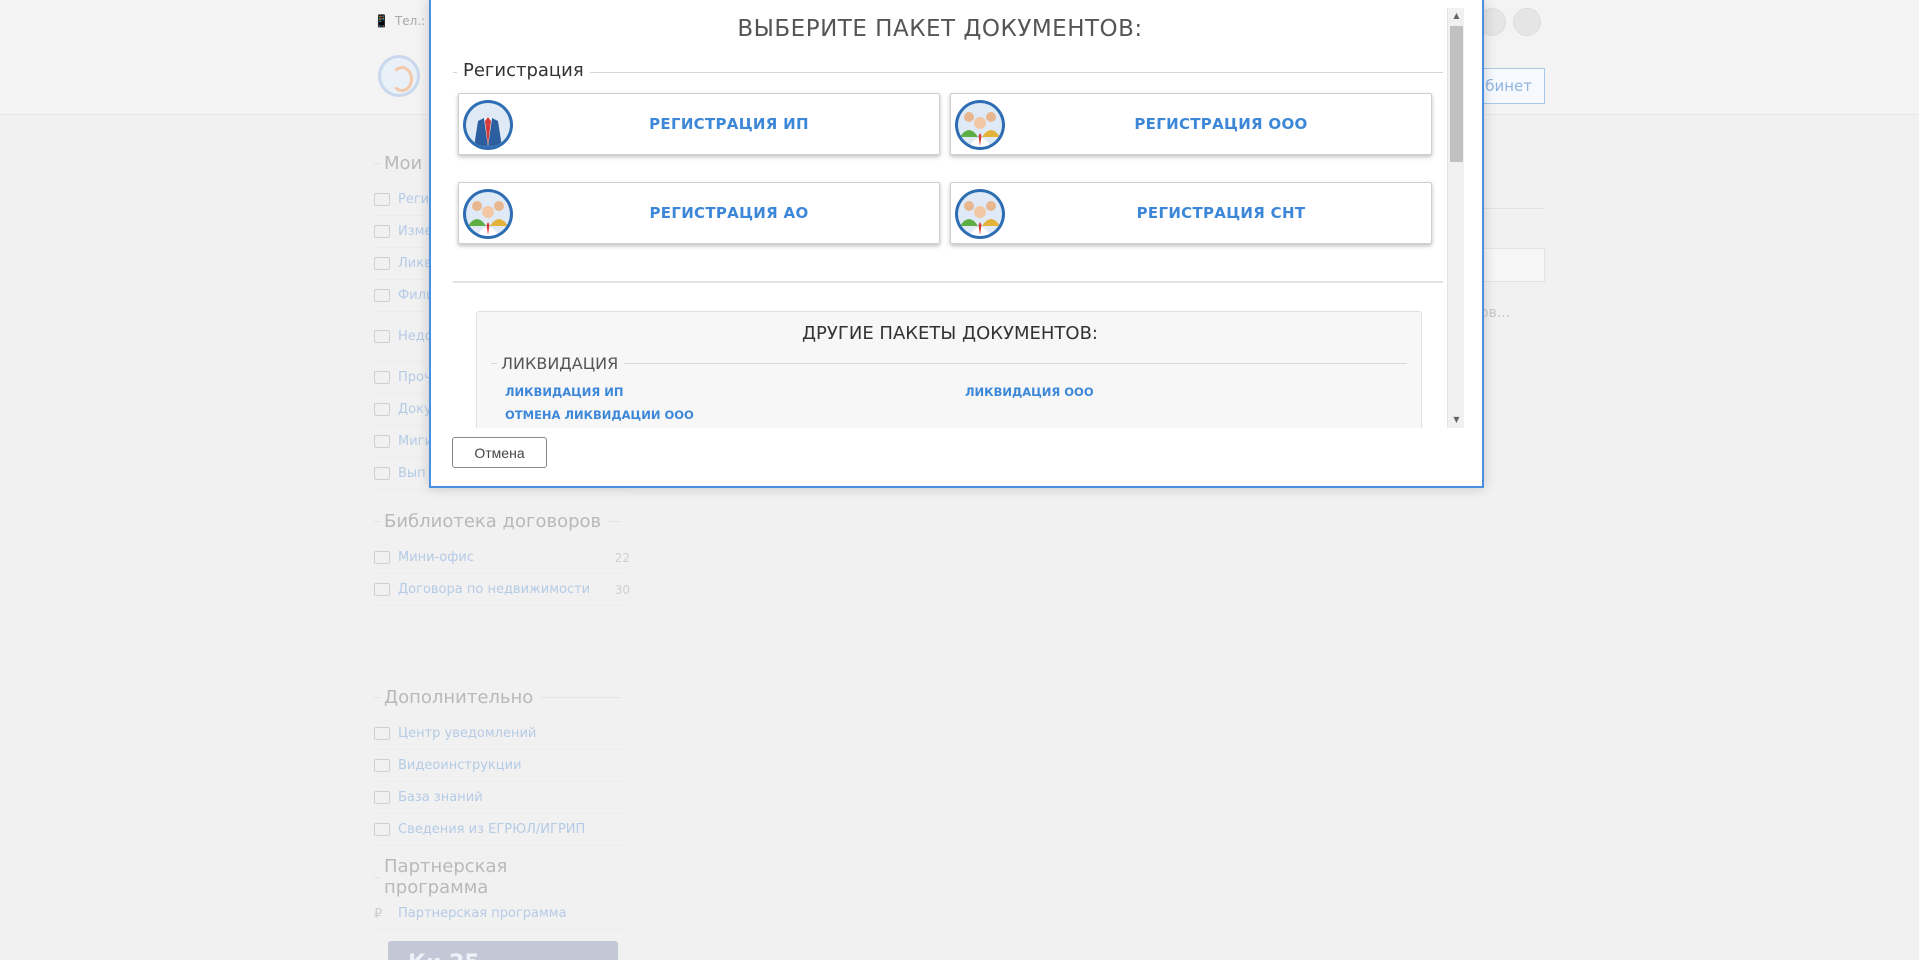  I want to click on single-person-icon, so click(488, 125).